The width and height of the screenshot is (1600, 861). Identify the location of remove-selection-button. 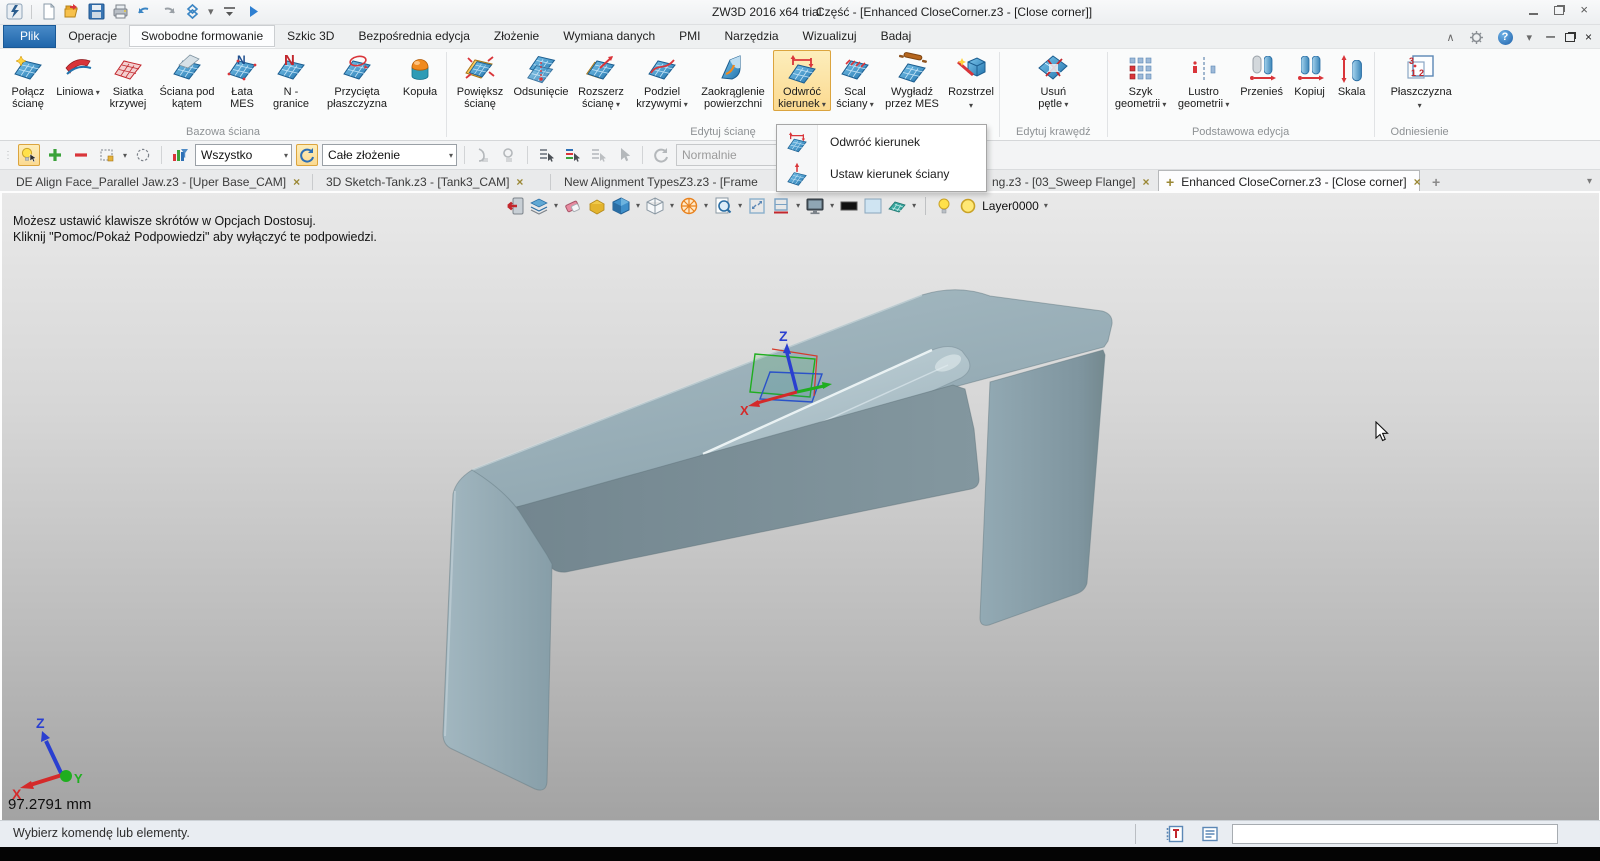
(81, 155).